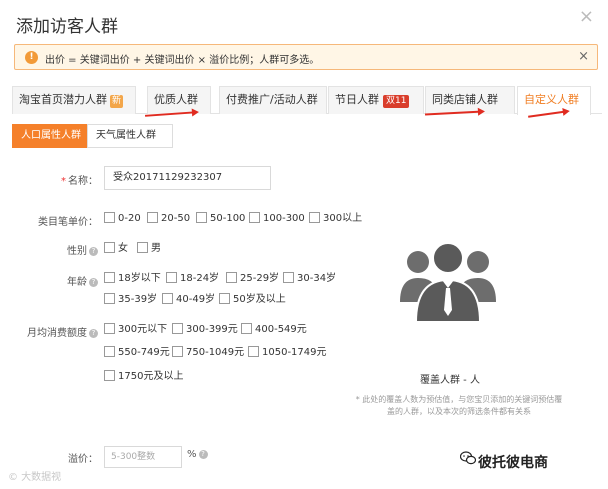 This screenshot has height=489, width=608. I want to click on tab-custom: 自定义人群, so click(554, 100).